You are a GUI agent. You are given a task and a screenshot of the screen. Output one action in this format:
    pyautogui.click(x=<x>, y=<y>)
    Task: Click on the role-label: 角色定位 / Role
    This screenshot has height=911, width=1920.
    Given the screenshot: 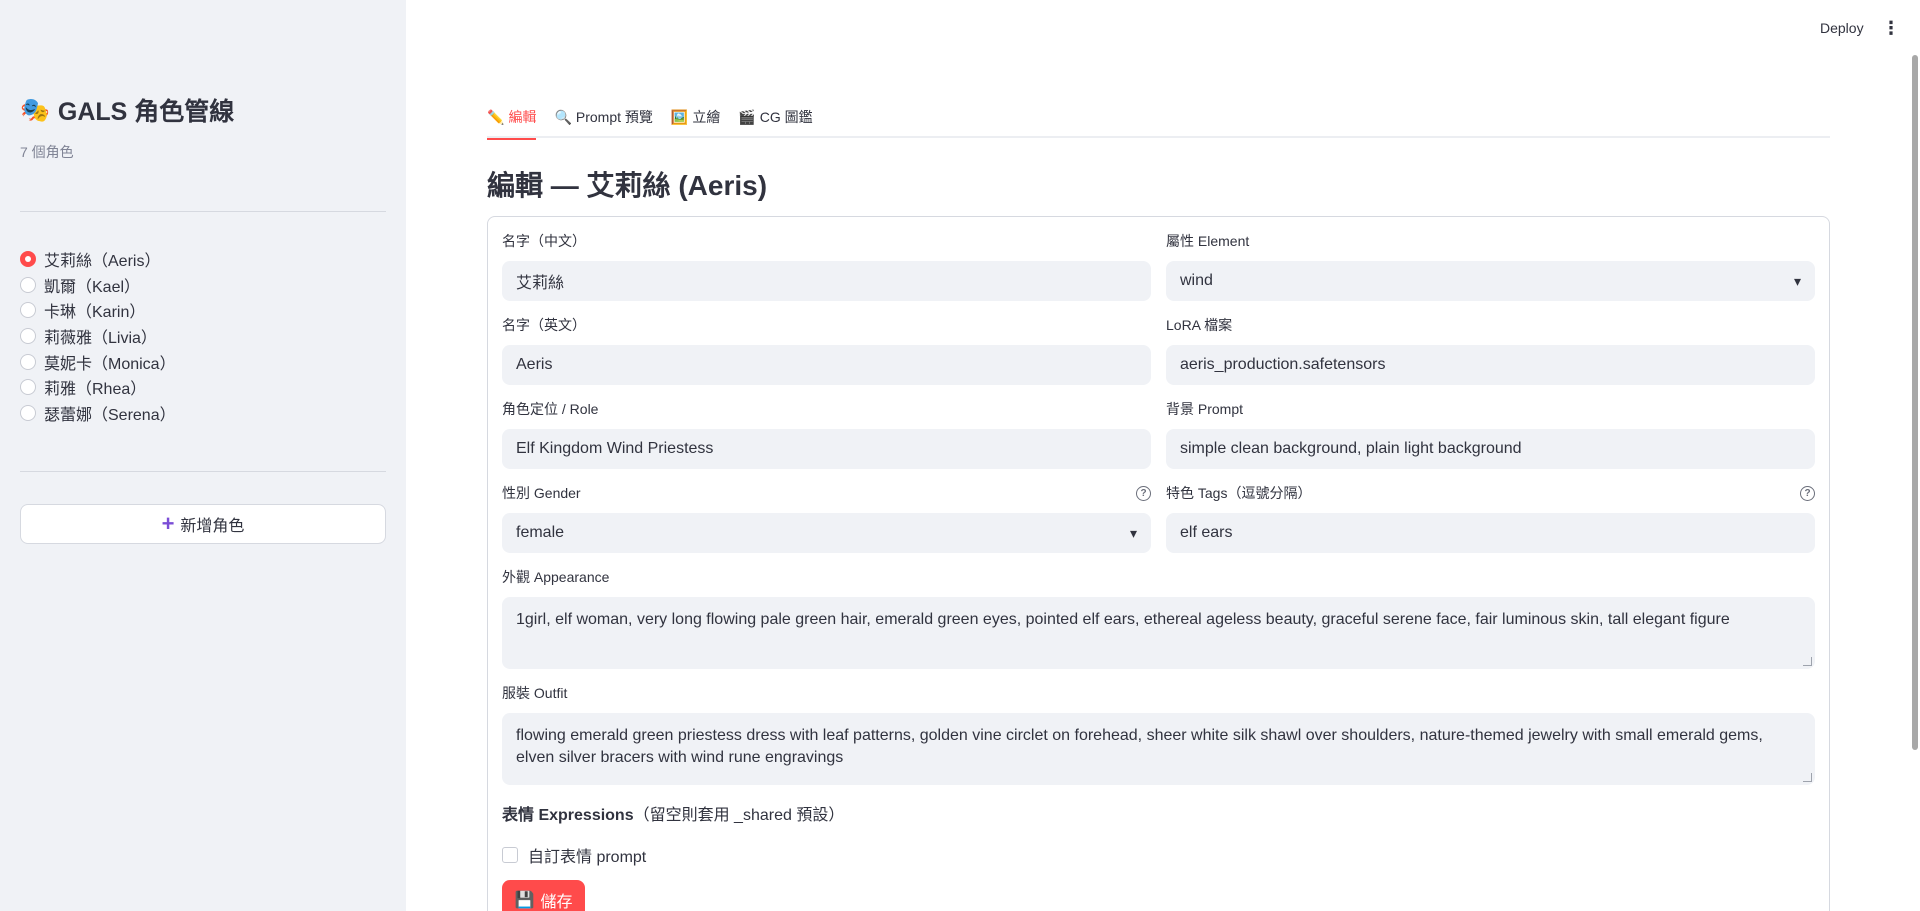 What is the action you would take?
    pyautogui.click(x=550, y=409)
    